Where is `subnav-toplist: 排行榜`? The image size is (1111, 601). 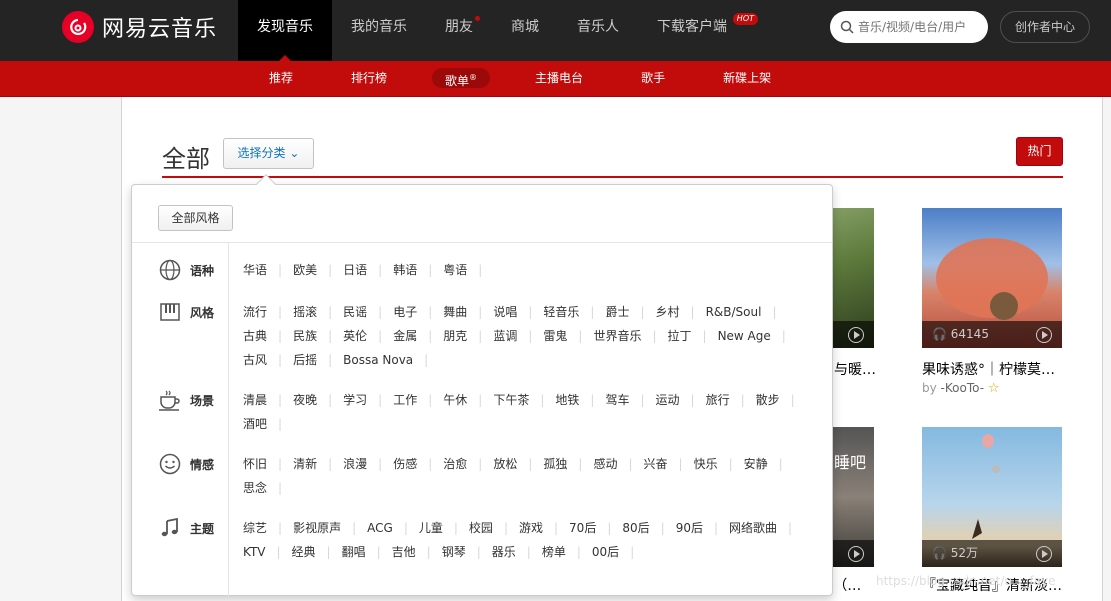 subnav-toplist: 排行榜 is located at coordinates (369, 78).